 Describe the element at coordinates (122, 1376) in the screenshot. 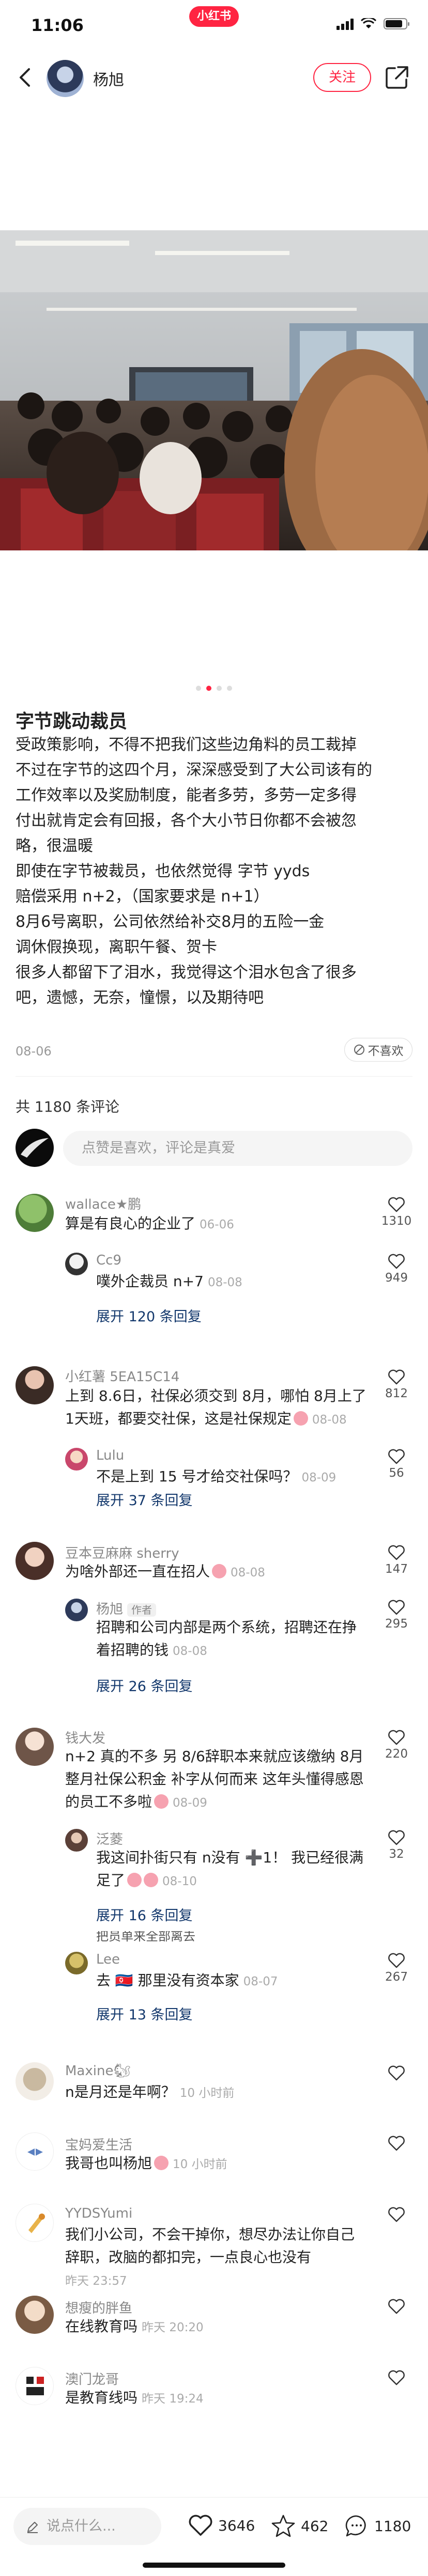

I see `commenter-name: 小红薯 5EA15C14` at that location.